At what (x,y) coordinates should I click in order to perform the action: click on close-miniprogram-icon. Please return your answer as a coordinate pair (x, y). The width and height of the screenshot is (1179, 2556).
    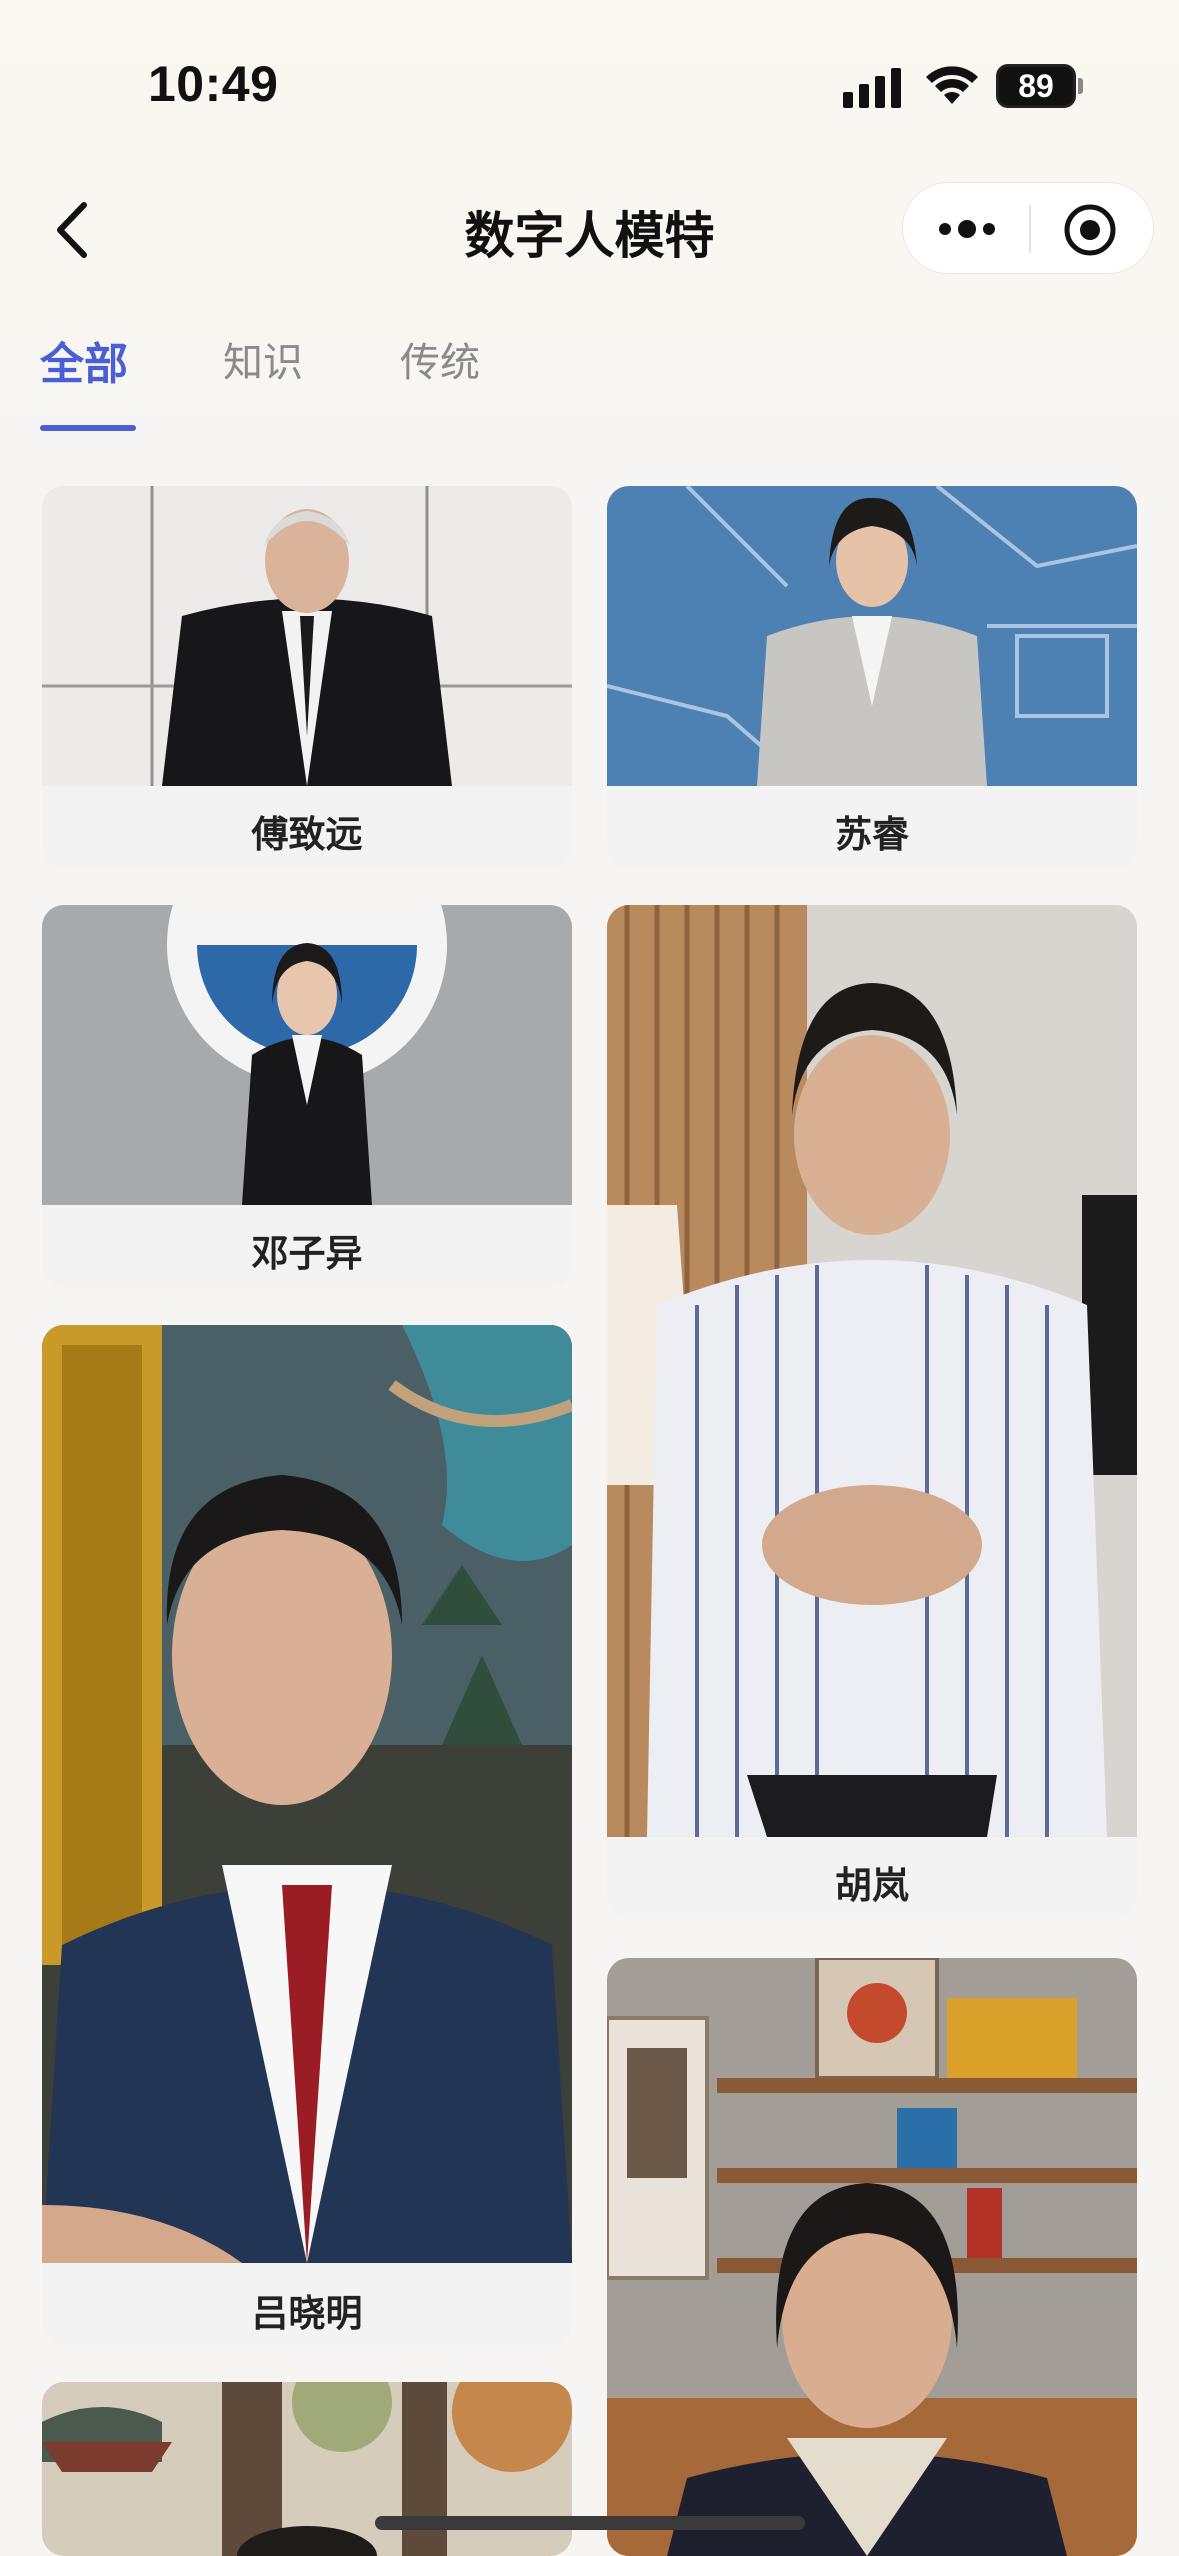
    Looking at the image, I should click on (1090, 230).